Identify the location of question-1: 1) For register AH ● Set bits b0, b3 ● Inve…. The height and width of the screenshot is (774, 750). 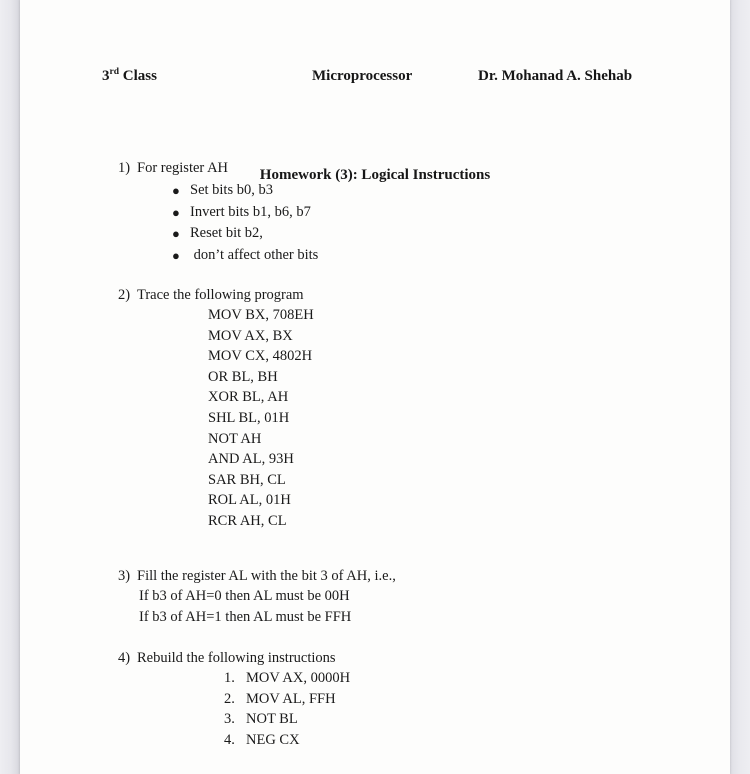
(418, 212).